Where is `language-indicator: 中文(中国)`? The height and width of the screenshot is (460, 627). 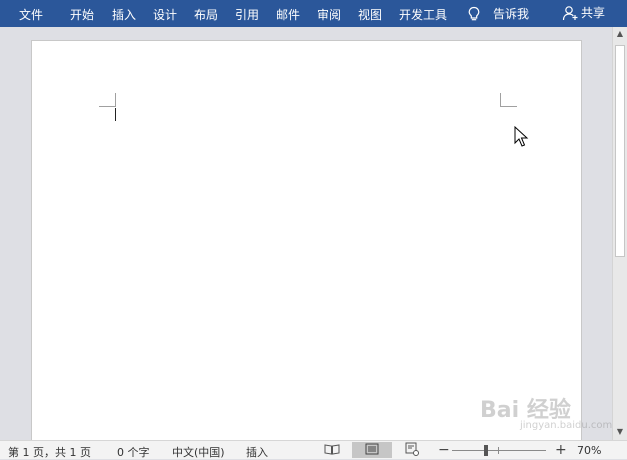
language-indicator: 中文(中国) is located at coordinates (198, 452).